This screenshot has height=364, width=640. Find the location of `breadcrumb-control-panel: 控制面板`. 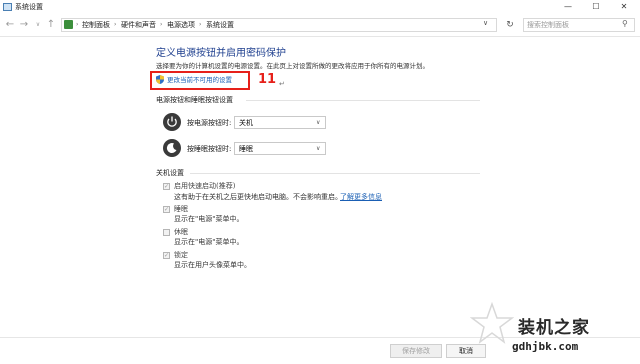

breadcrumb-control-panel: 控制面板 is located at coordinates (96, 25).